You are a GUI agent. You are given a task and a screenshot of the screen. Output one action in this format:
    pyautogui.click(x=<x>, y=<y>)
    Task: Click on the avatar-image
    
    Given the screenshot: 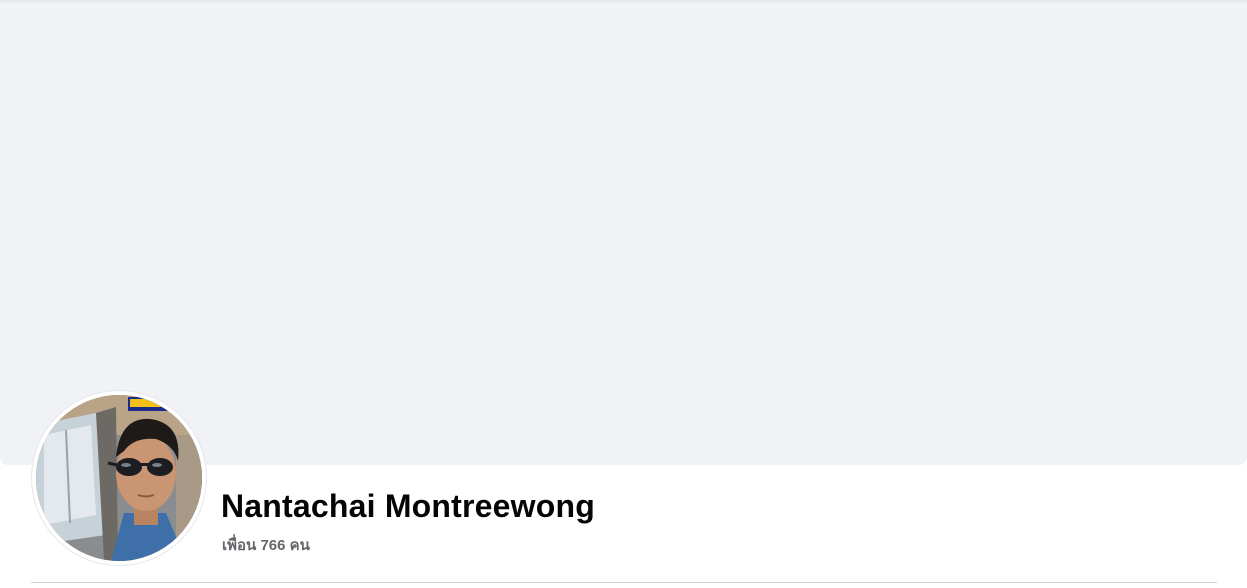 What is the action you would take?
    pyautogui.click(x=119, y=478)
    